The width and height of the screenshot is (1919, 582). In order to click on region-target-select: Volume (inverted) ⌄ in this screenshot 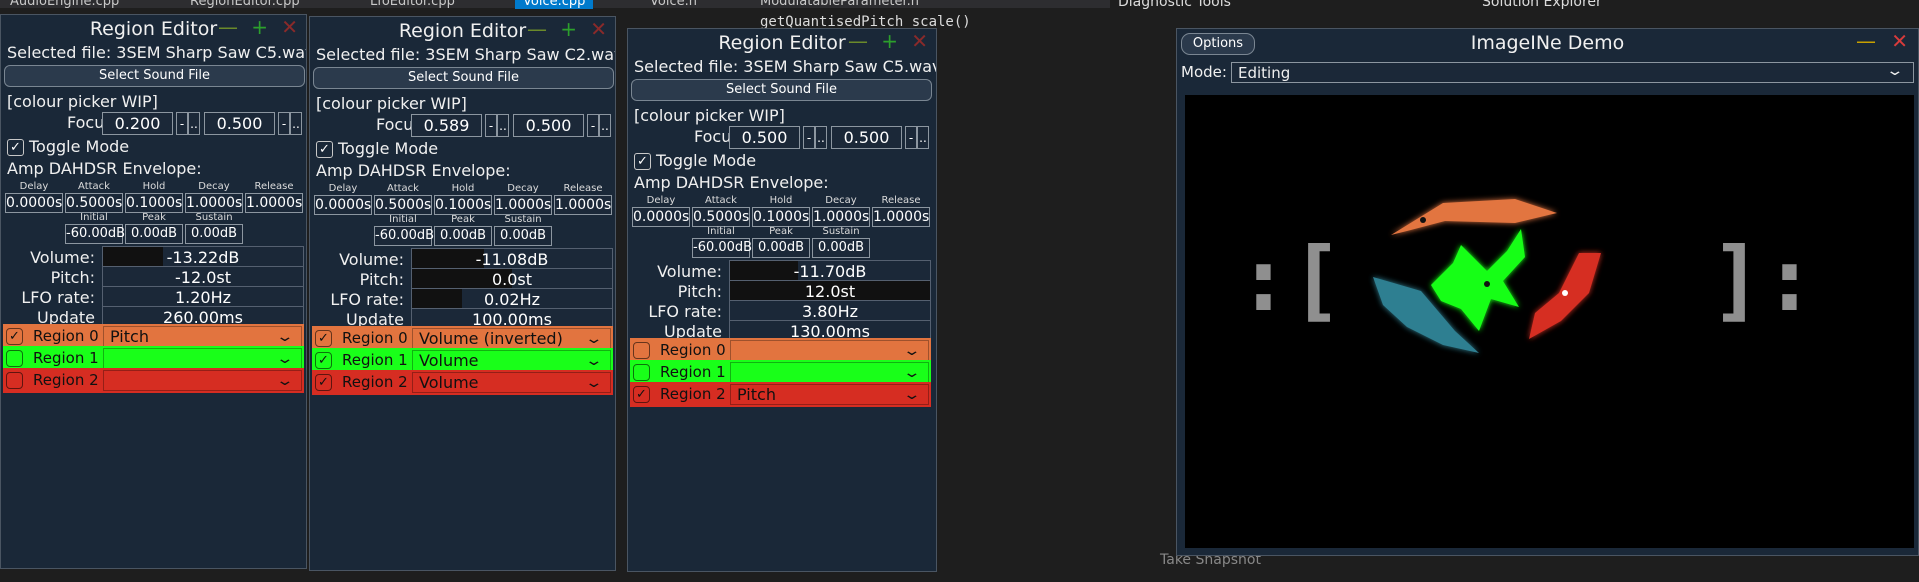, I will do `click(511, 338)`.